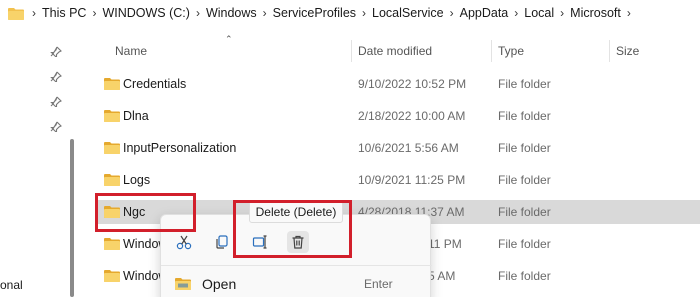 The width and height of the screenshot is (700, 297). Describe the element at coordinates (595, 13) in the screenshot. I see `breadcrumb-microsoft: Microsoft` at that location.